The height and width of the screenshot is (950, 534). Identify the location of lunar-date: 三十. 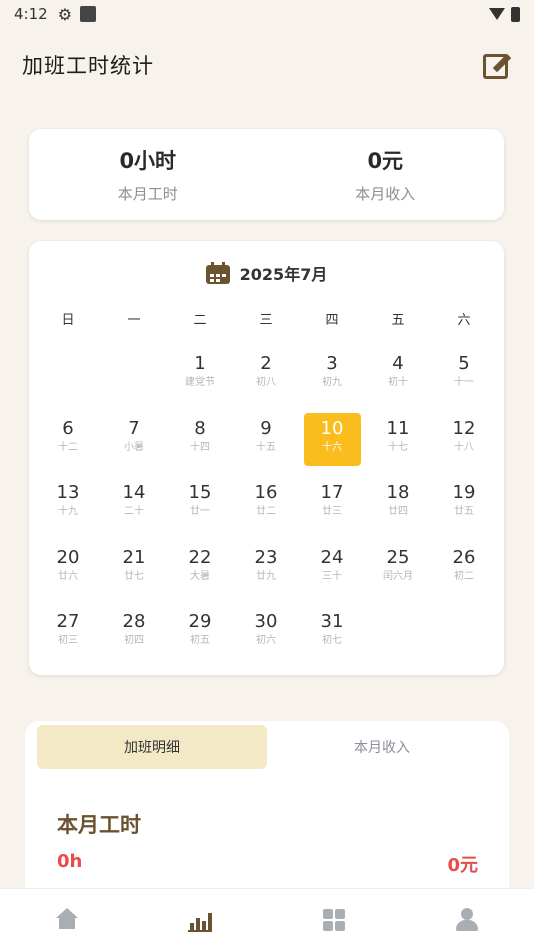
(332, 576).